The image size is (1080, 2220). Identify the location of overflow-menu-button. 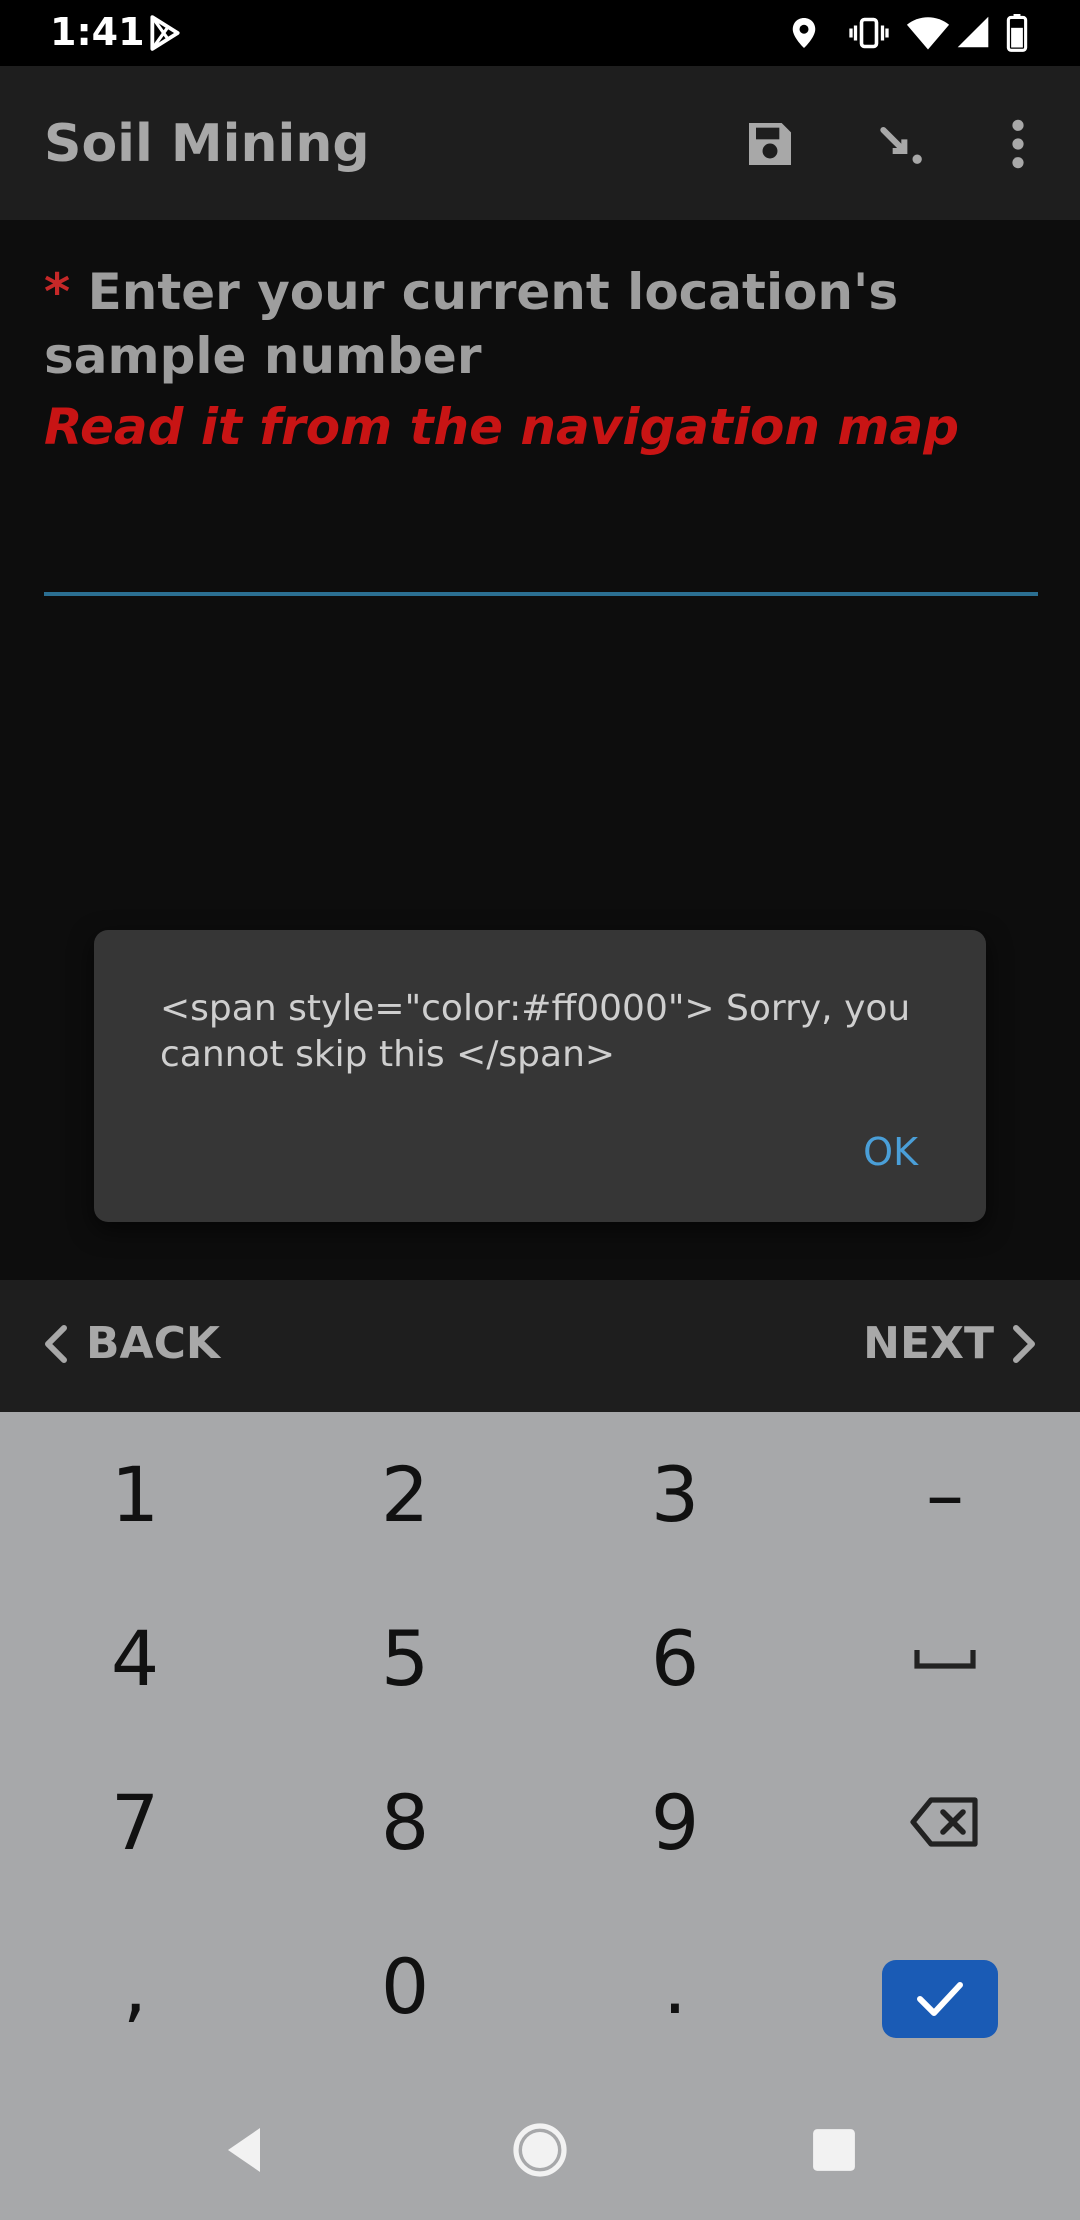
(1018, 146).